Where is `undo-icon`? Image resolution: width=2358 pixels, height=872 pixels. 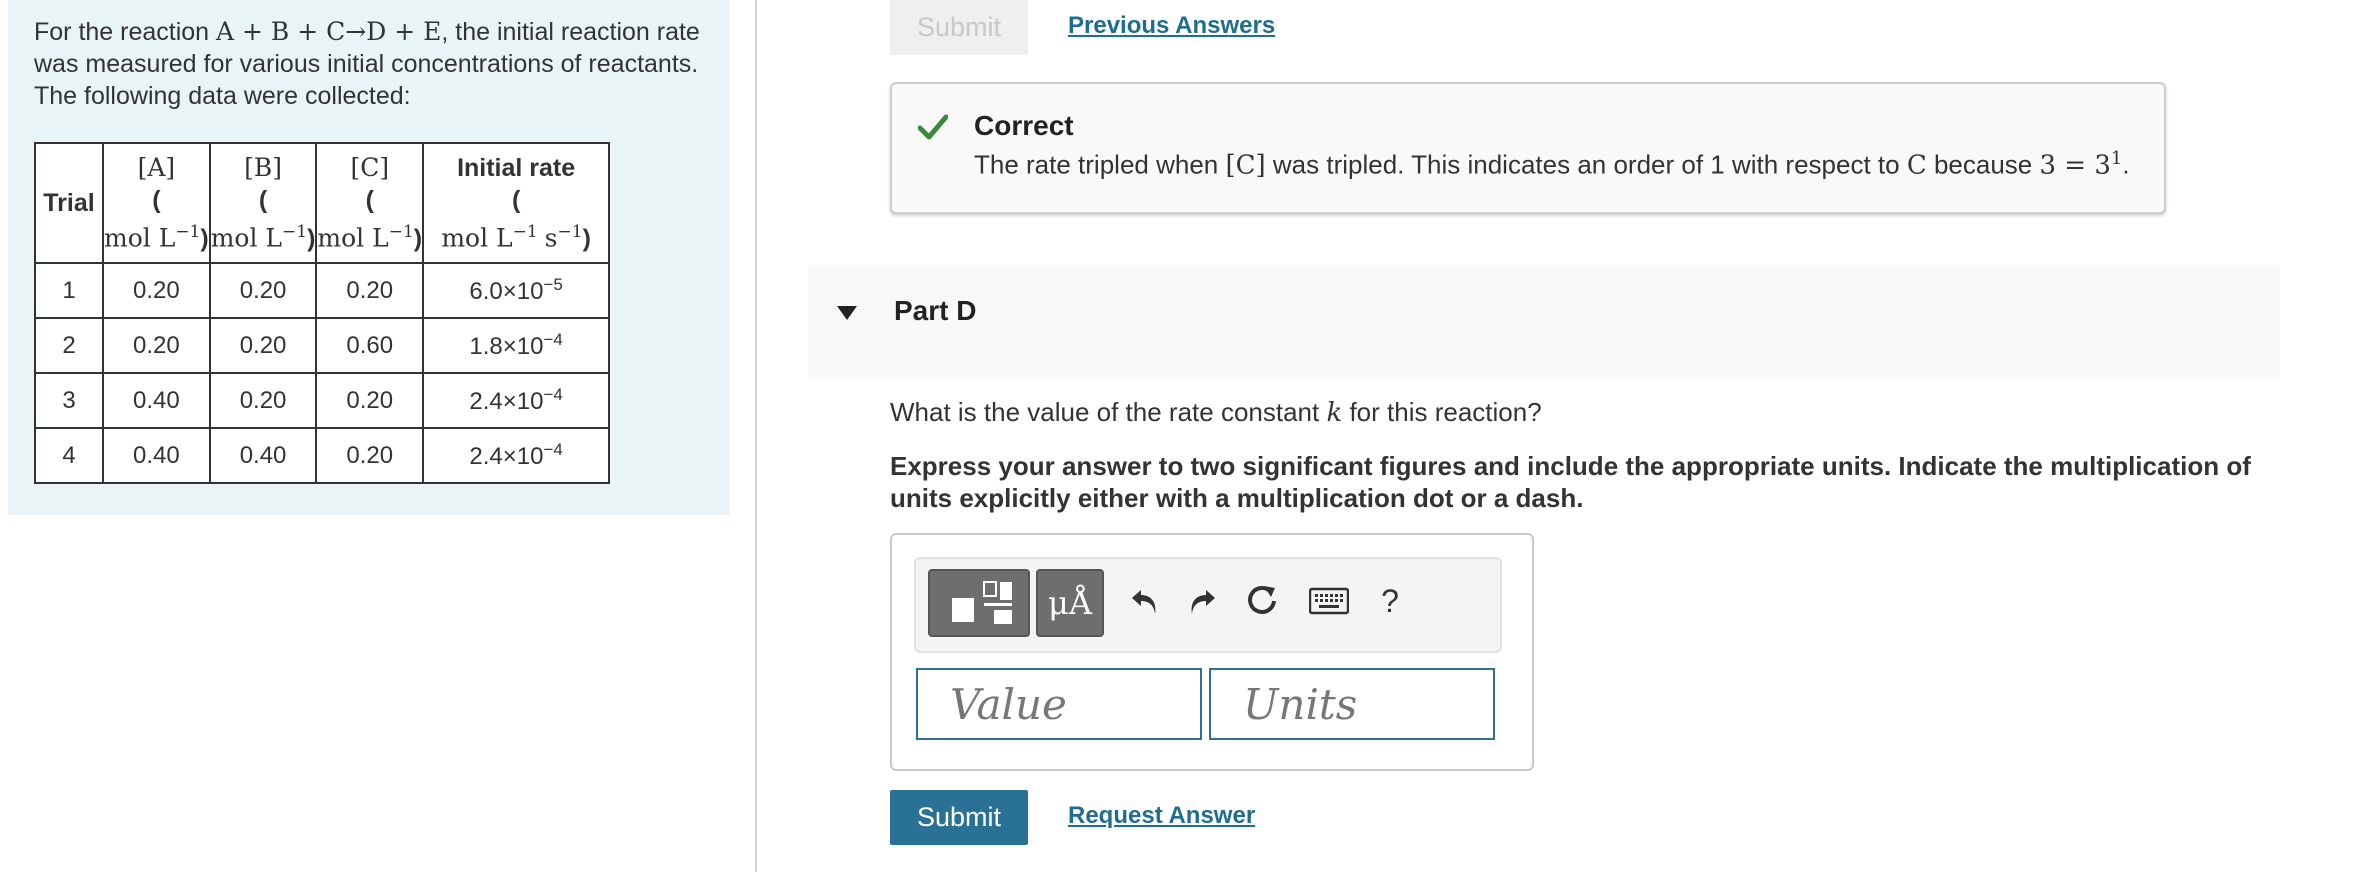 undo-icon is located at coordinates (1144, 602).